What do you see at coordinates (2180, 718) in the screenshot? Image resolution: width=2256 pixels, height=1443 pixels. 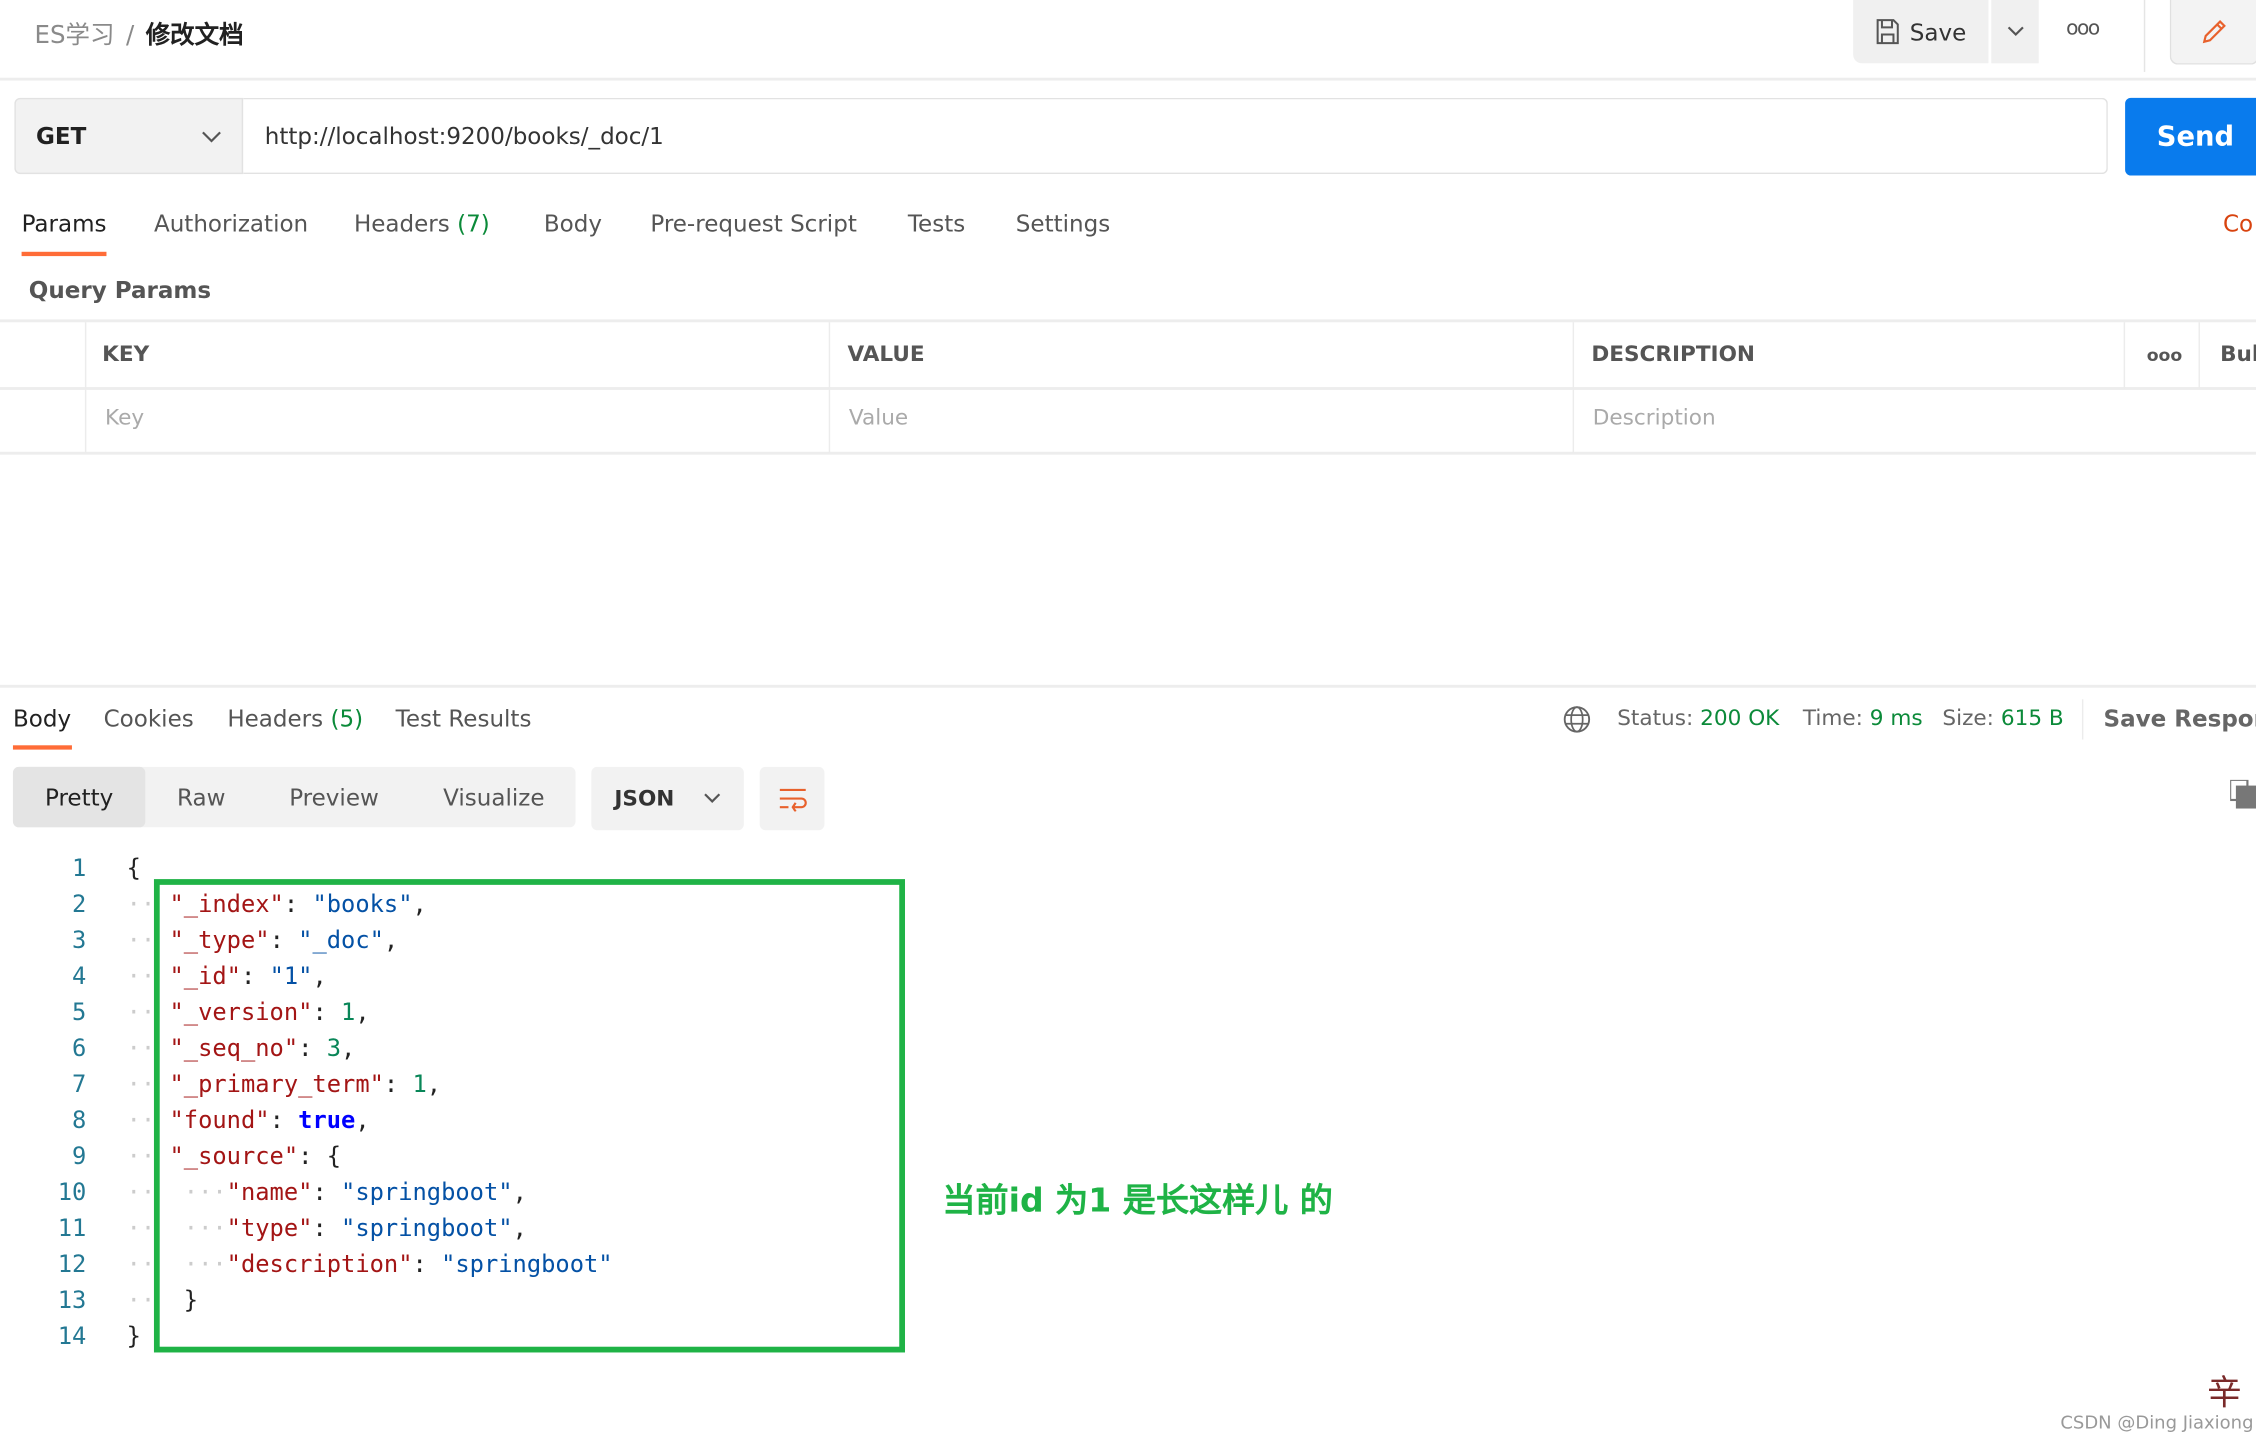 I see `save-response-button: Save Respons` at bounding box center [2180, 718].